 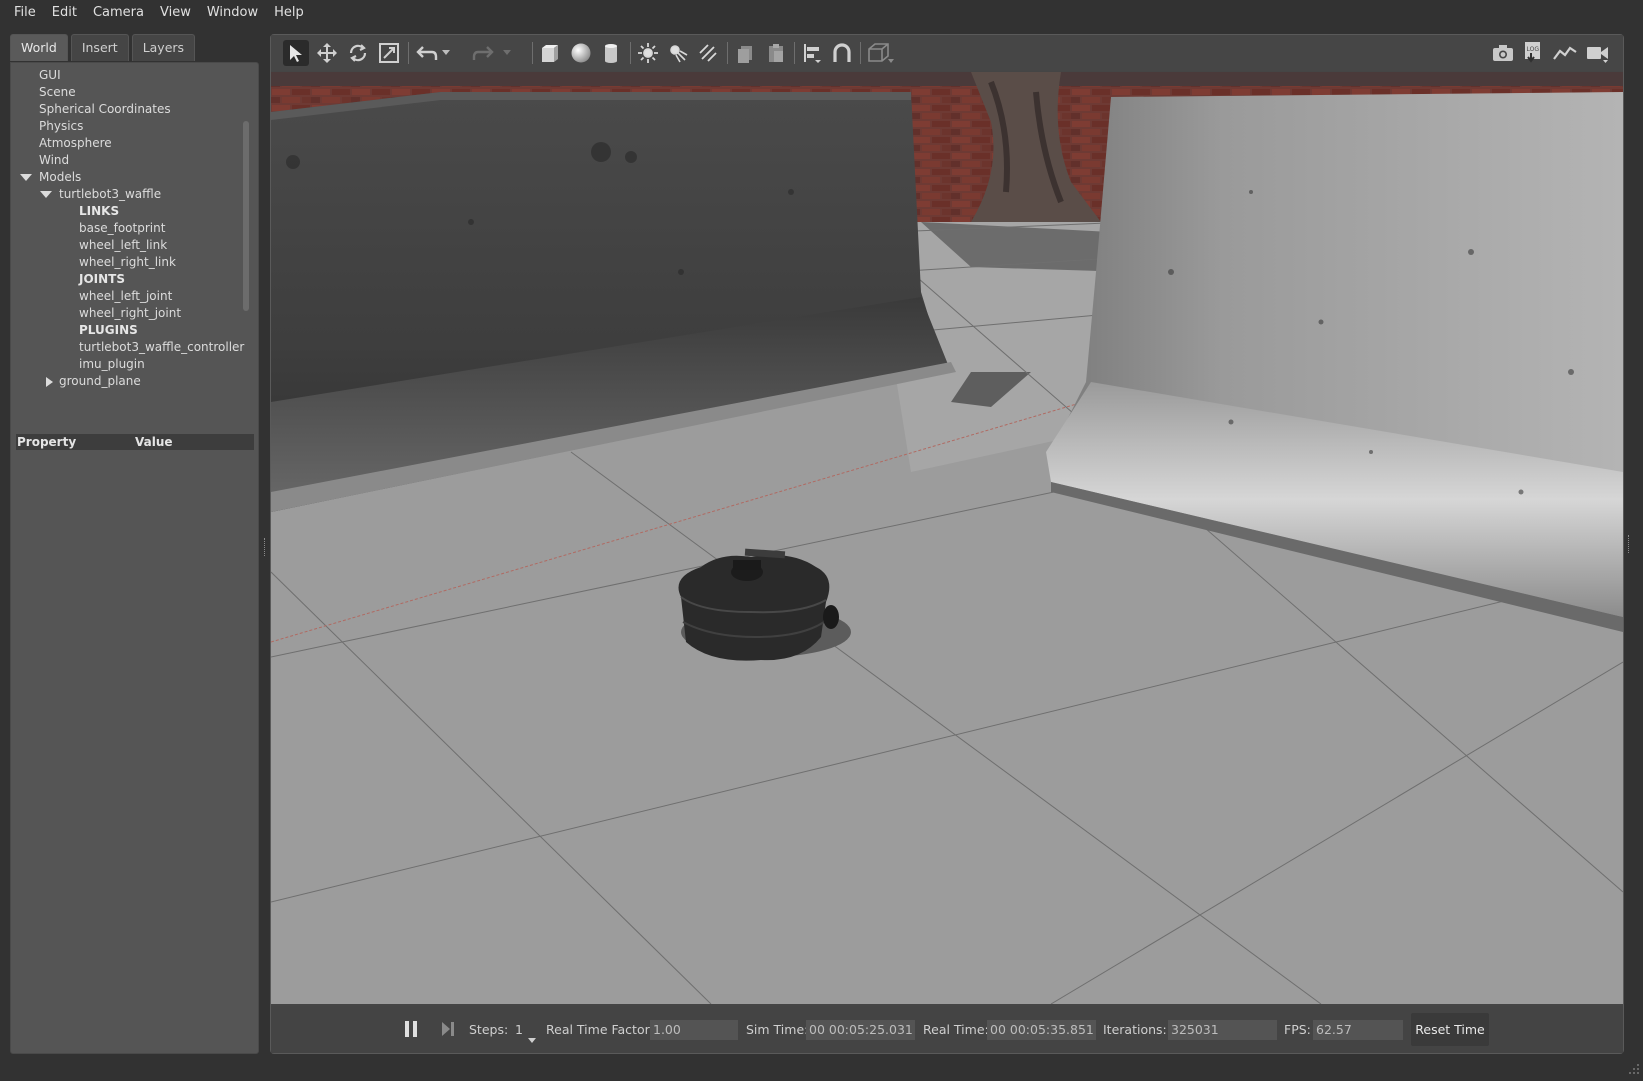 I want to click on tree-scrollbar, so click(x=246, y=216).